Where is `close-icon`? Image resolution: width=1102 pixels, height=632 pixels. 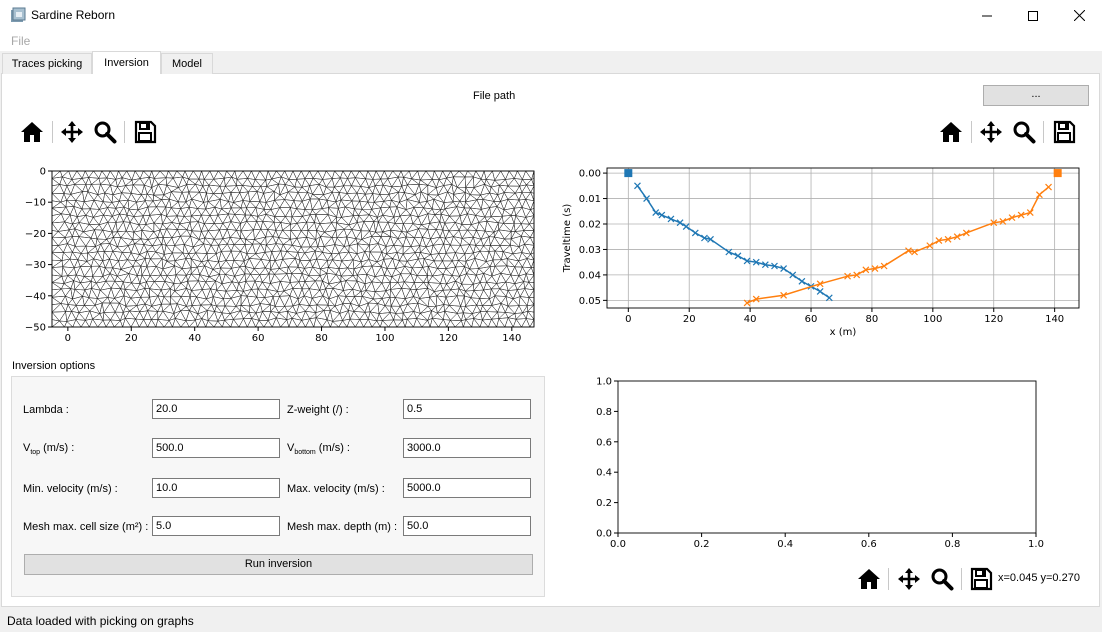
close-icon is located at coordinates (1079, 15).